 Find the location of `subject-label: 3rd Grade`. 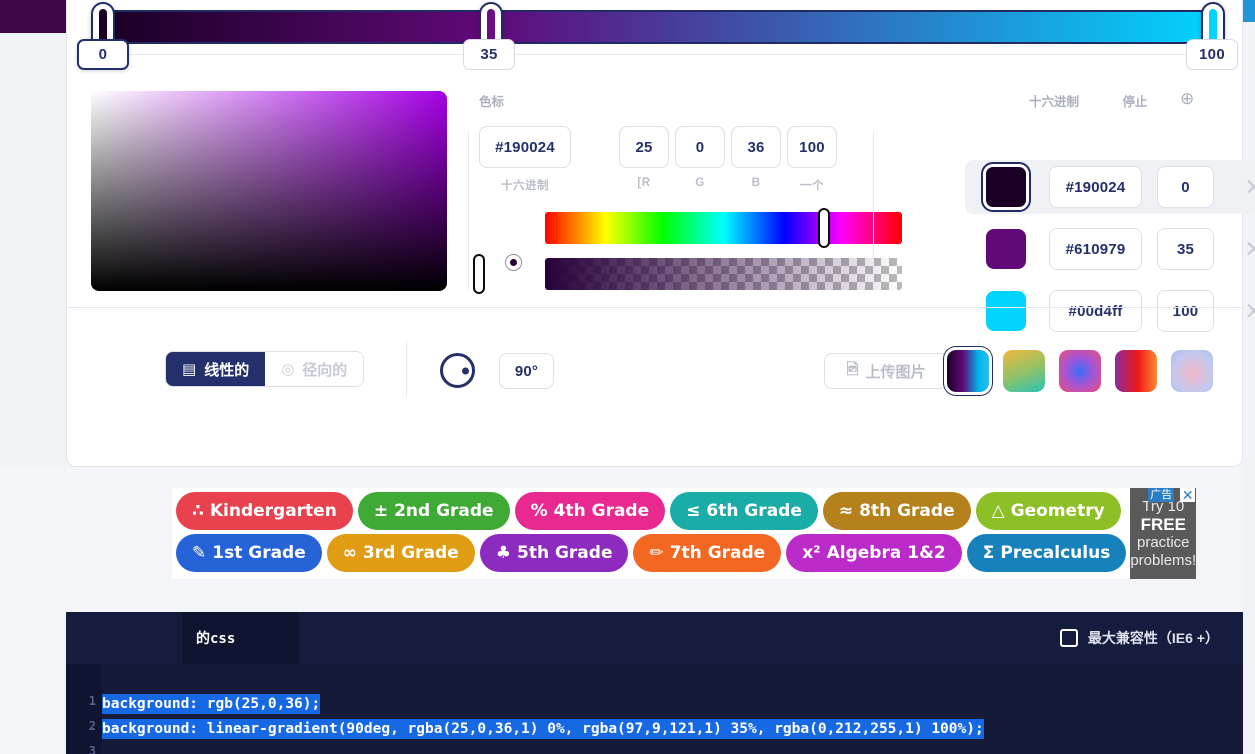

subject-label: 3rd Grade is located at coordinates (410, 553).